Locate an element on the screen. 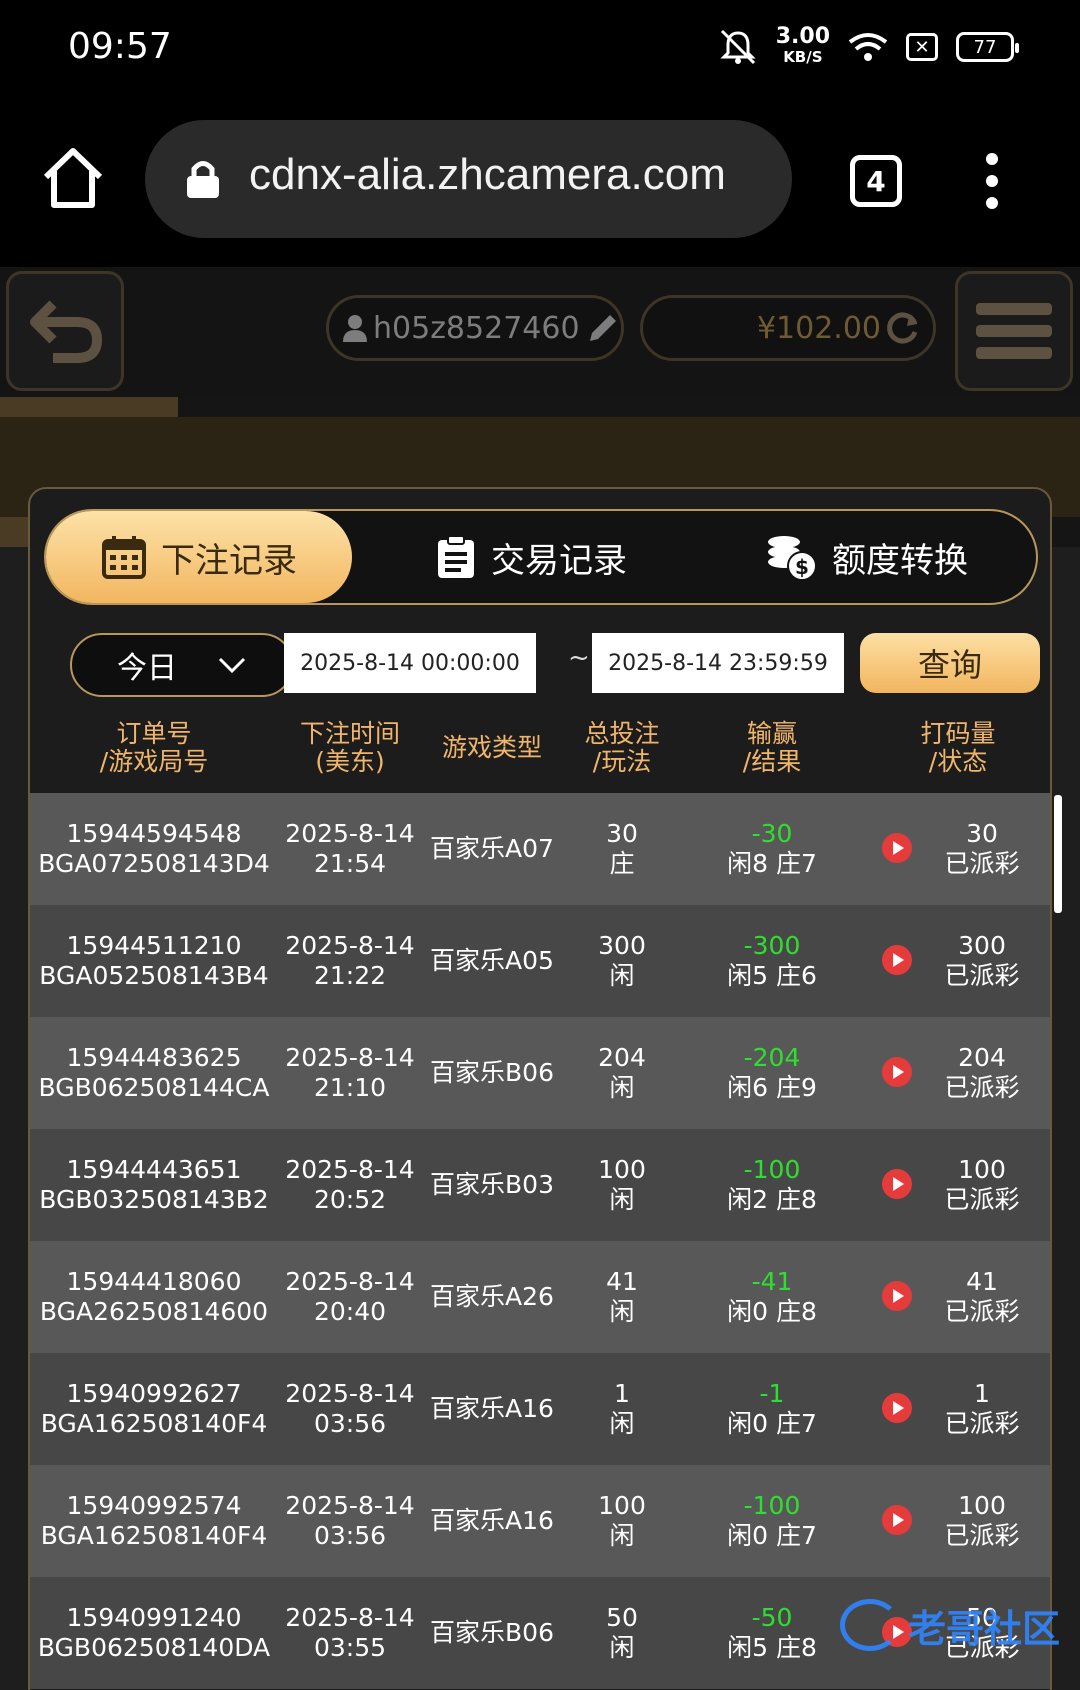  win-cell: -204 闲6 庄9 is located at coordinates (772, 1072).